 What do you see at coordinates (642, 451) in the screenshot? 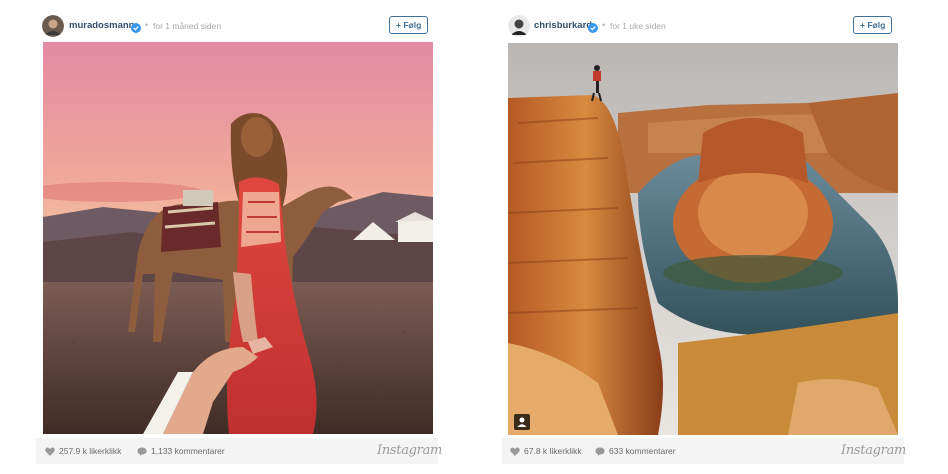
I see `comments-label: 633 kommentarer` at bounding box center [642, 451].